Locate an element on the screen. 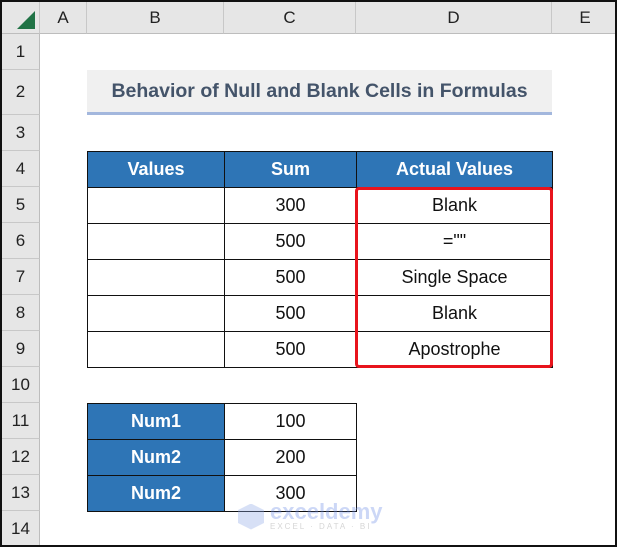 This screenshot has height=547, width=617. row-header-5: 5 is located at coordinates (21, 205).